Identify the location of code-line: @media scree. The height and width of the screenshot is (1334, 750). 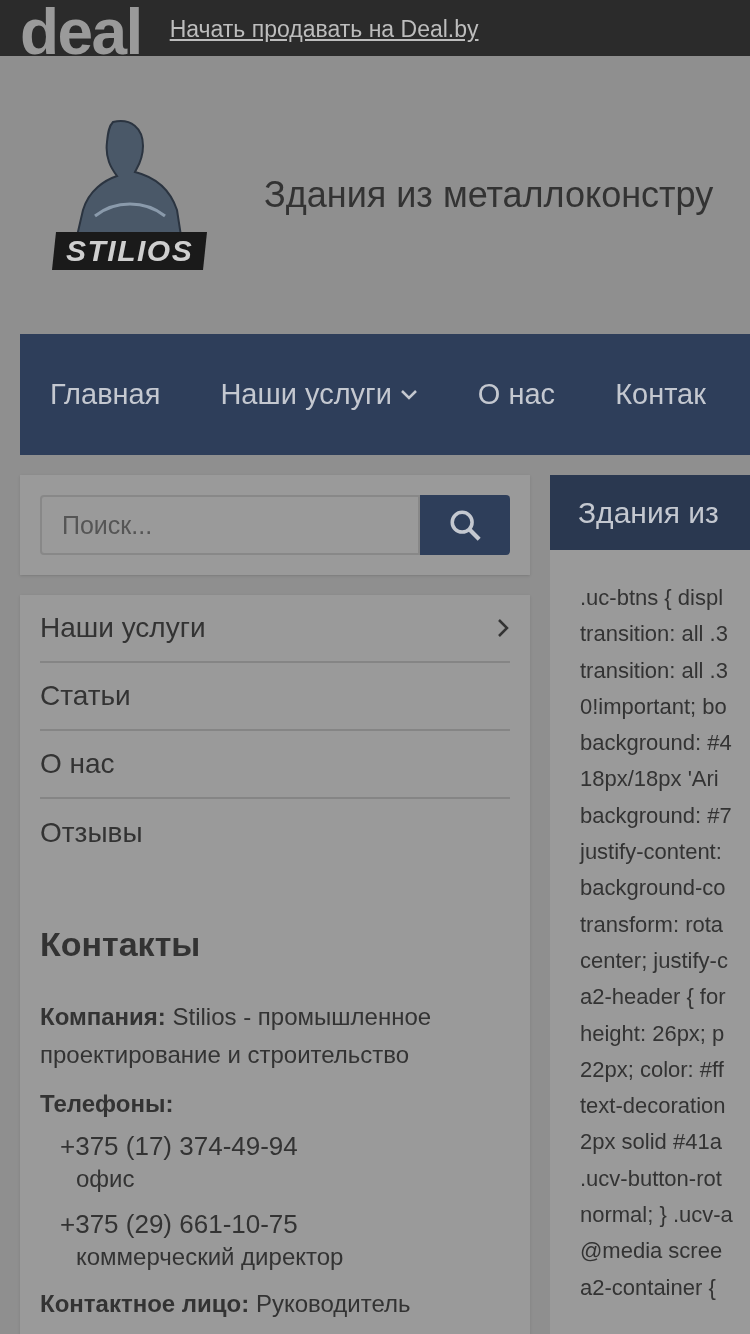
(652, 1251).